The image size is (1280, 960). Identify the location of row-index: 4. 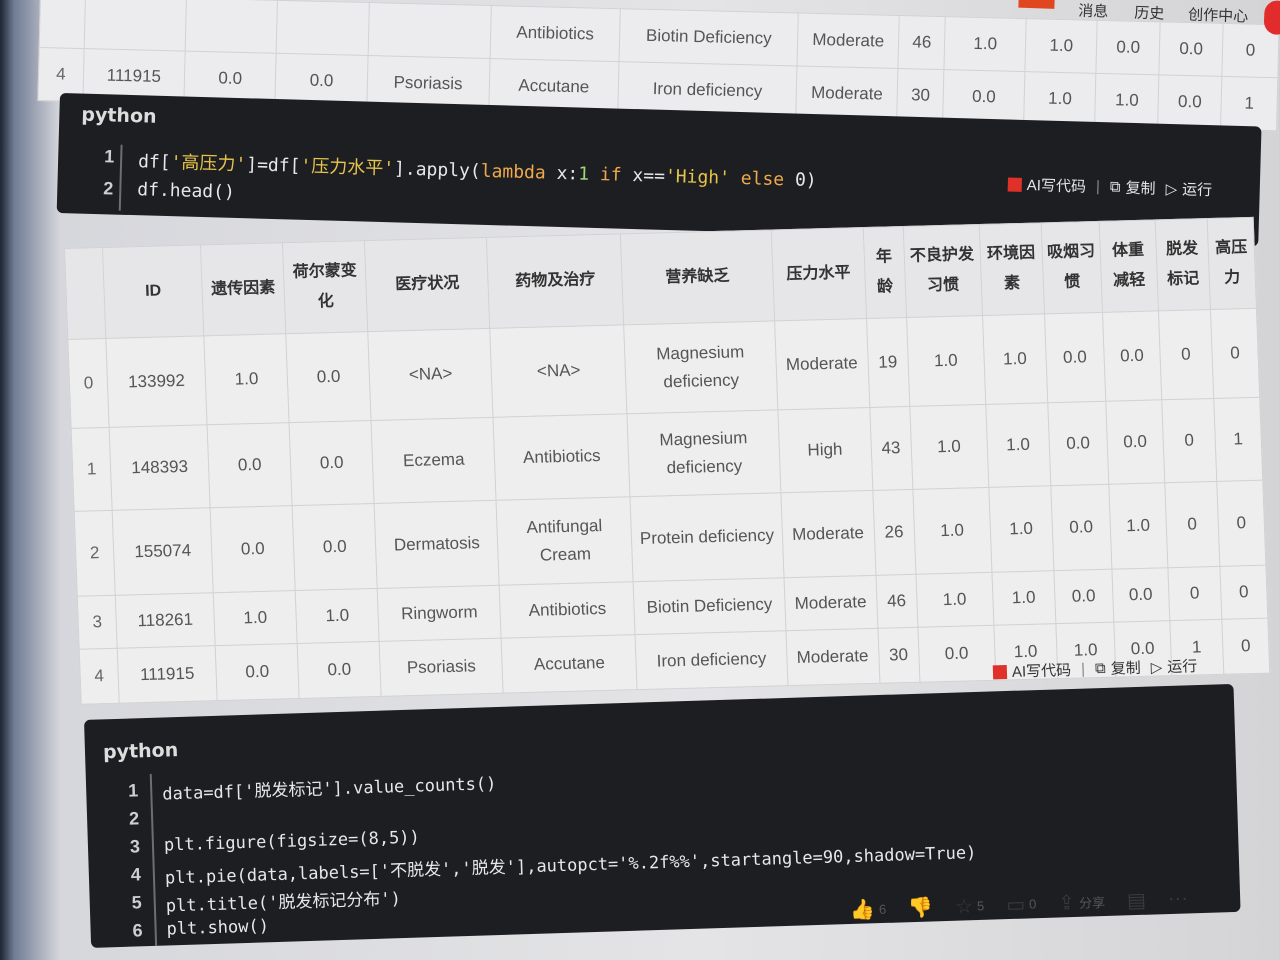
(99, 676).